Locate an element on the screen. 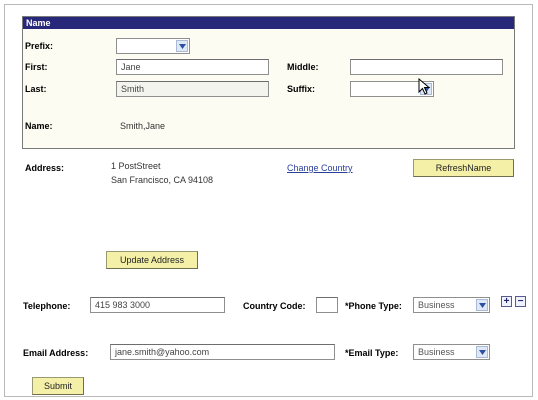 This screenshot has height=400, width=538. email-address-label: Email Address: is located at coordinates (56, 353).